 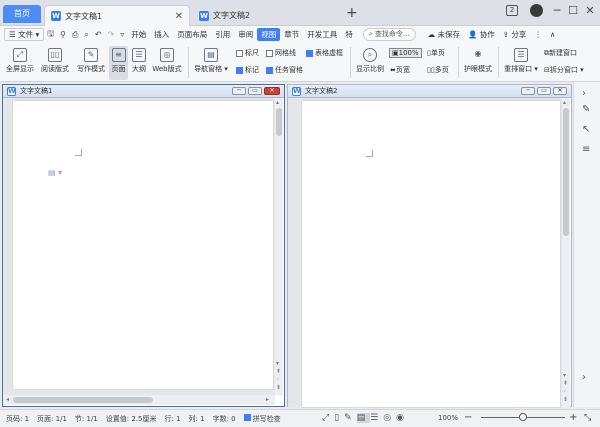 What do you see at coordinates (584, 377) in the screenshot?
I see `collapse-panel-icon: ›` at bounding box center [584, 377].